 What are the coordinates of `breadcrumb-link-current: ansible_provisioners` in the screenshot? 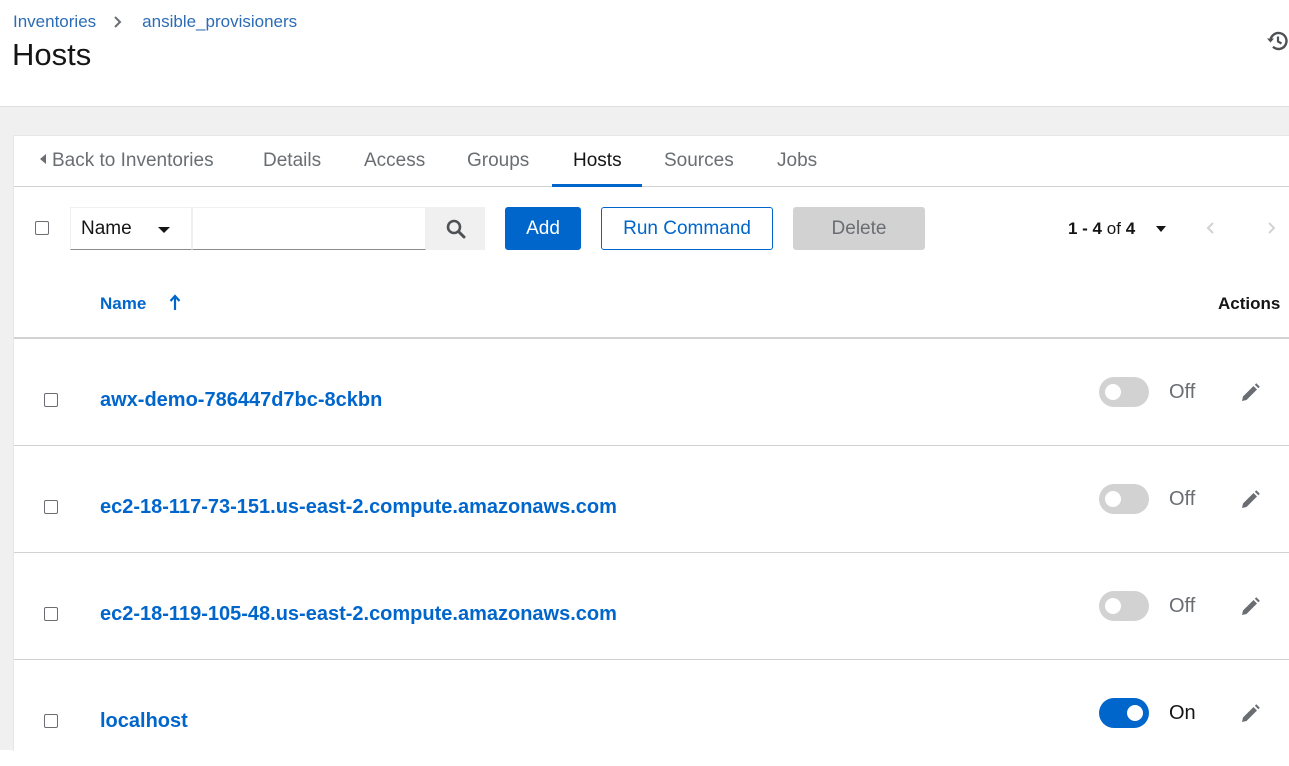 It's located at (219, 22).